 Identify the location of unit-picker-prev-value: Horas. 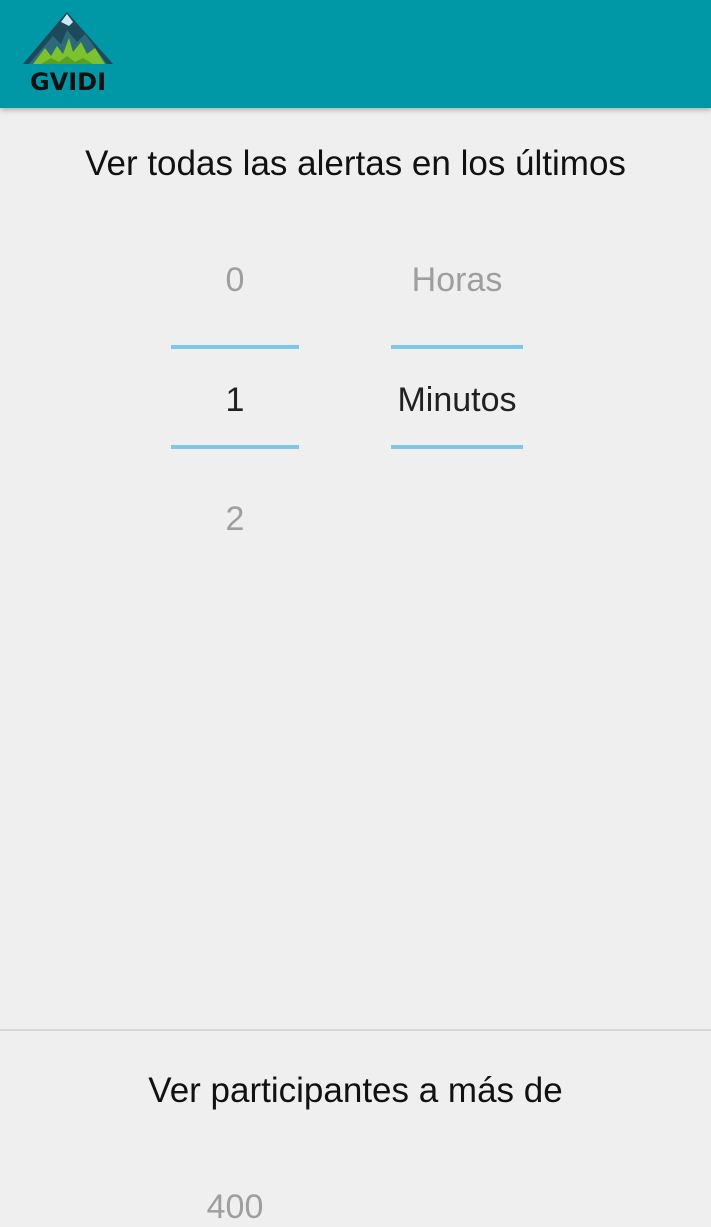
(457, 280).